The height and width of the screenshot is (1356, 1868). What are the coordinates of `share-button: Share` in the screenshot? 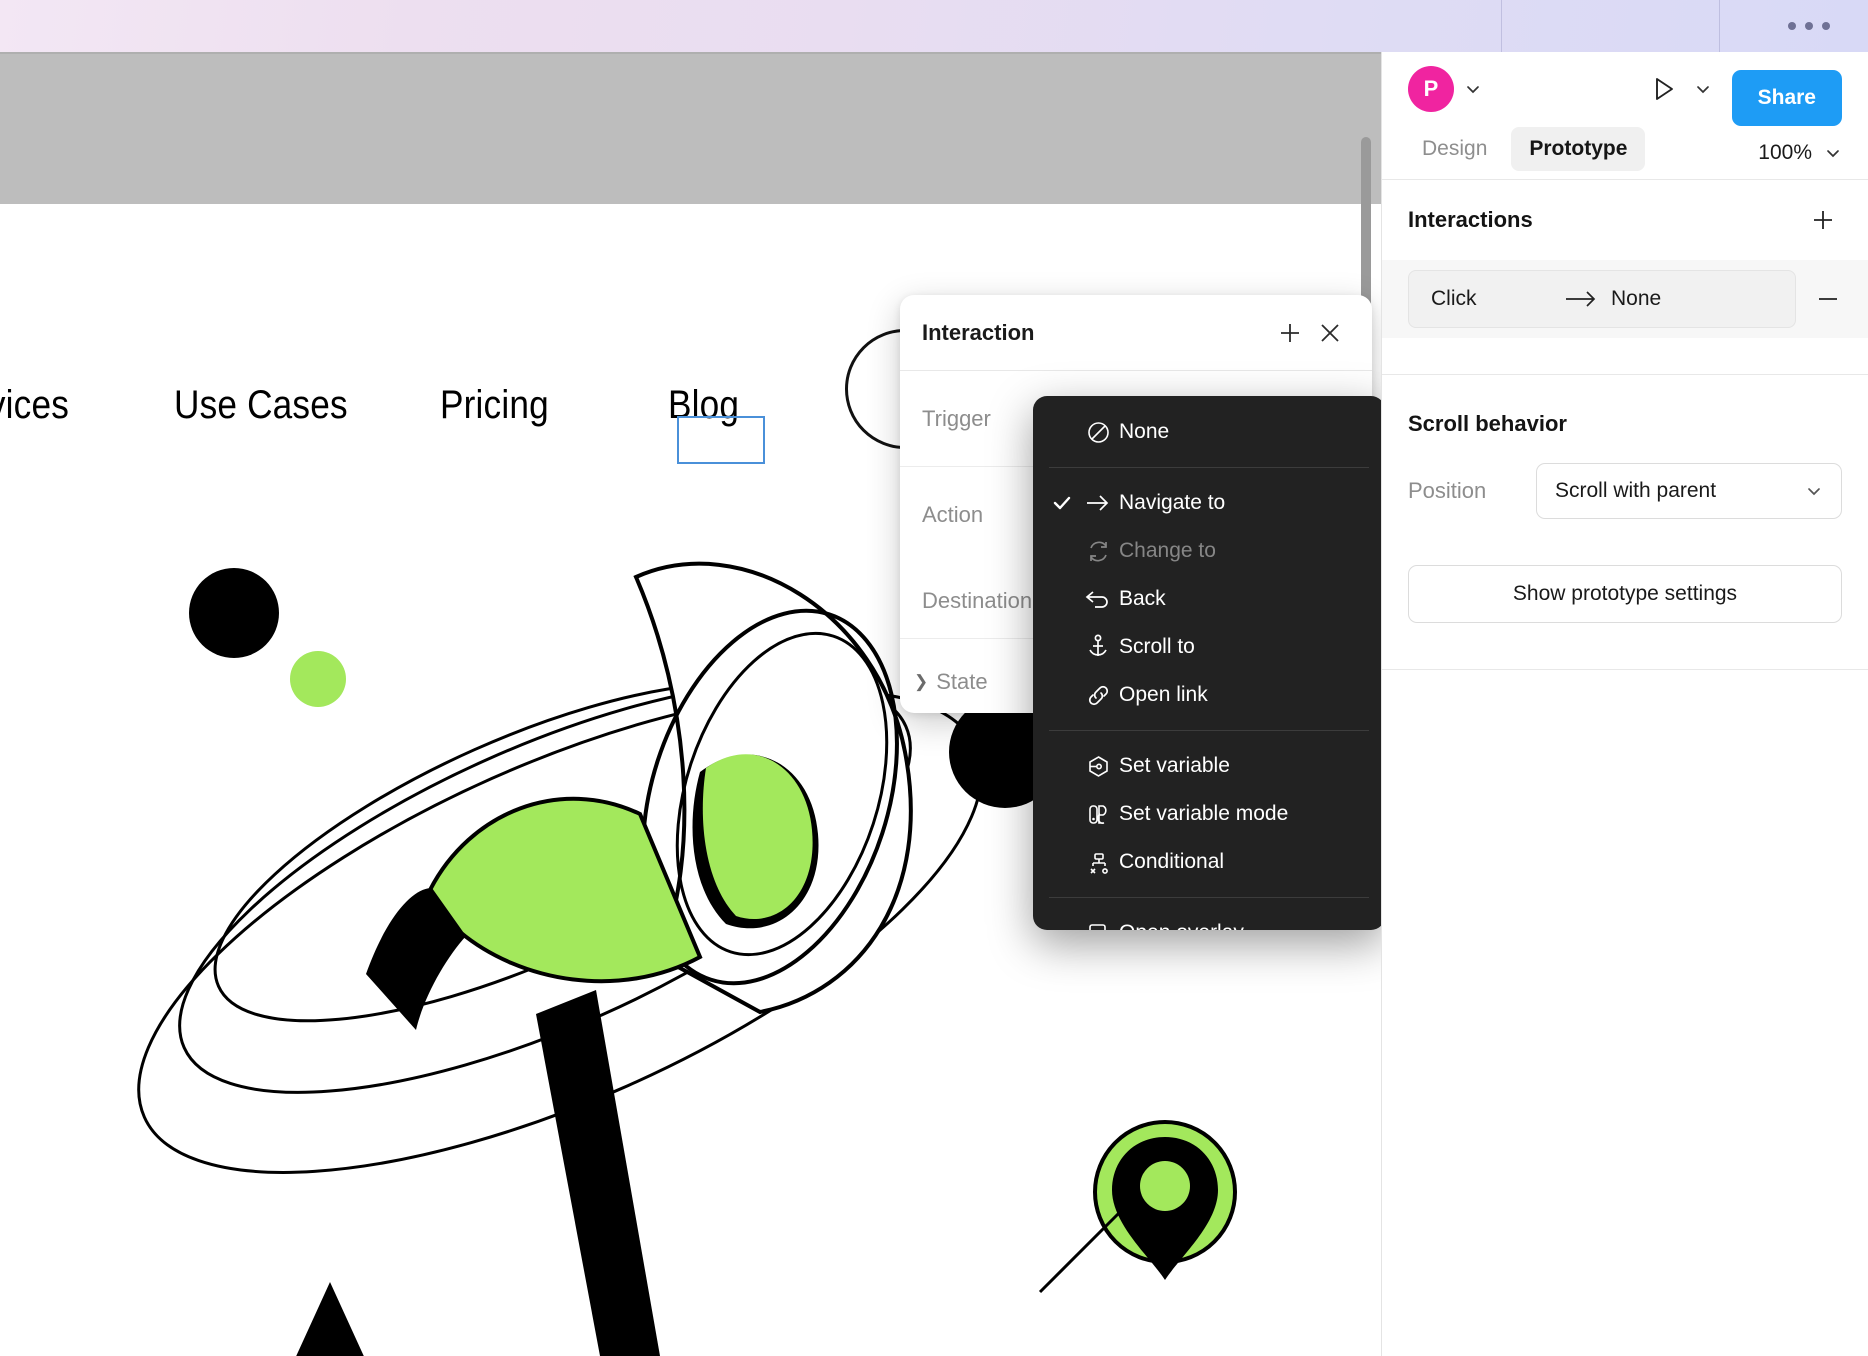 It's located at (1786, 98).